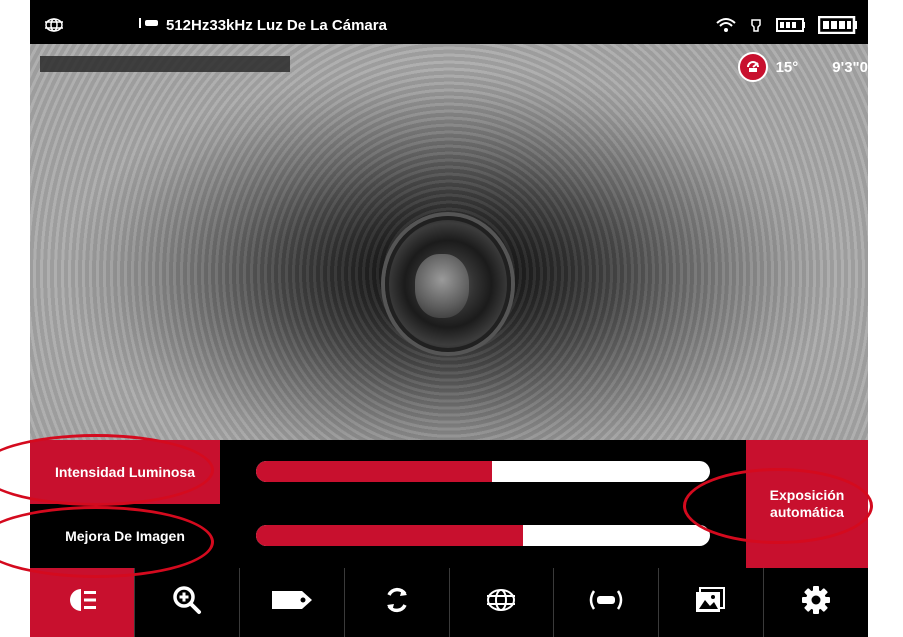 This screenshot has width=903, height=637. I want to click on frequency-label: 512Hz33kHz Luz De La Cámara, so click(262, 25).